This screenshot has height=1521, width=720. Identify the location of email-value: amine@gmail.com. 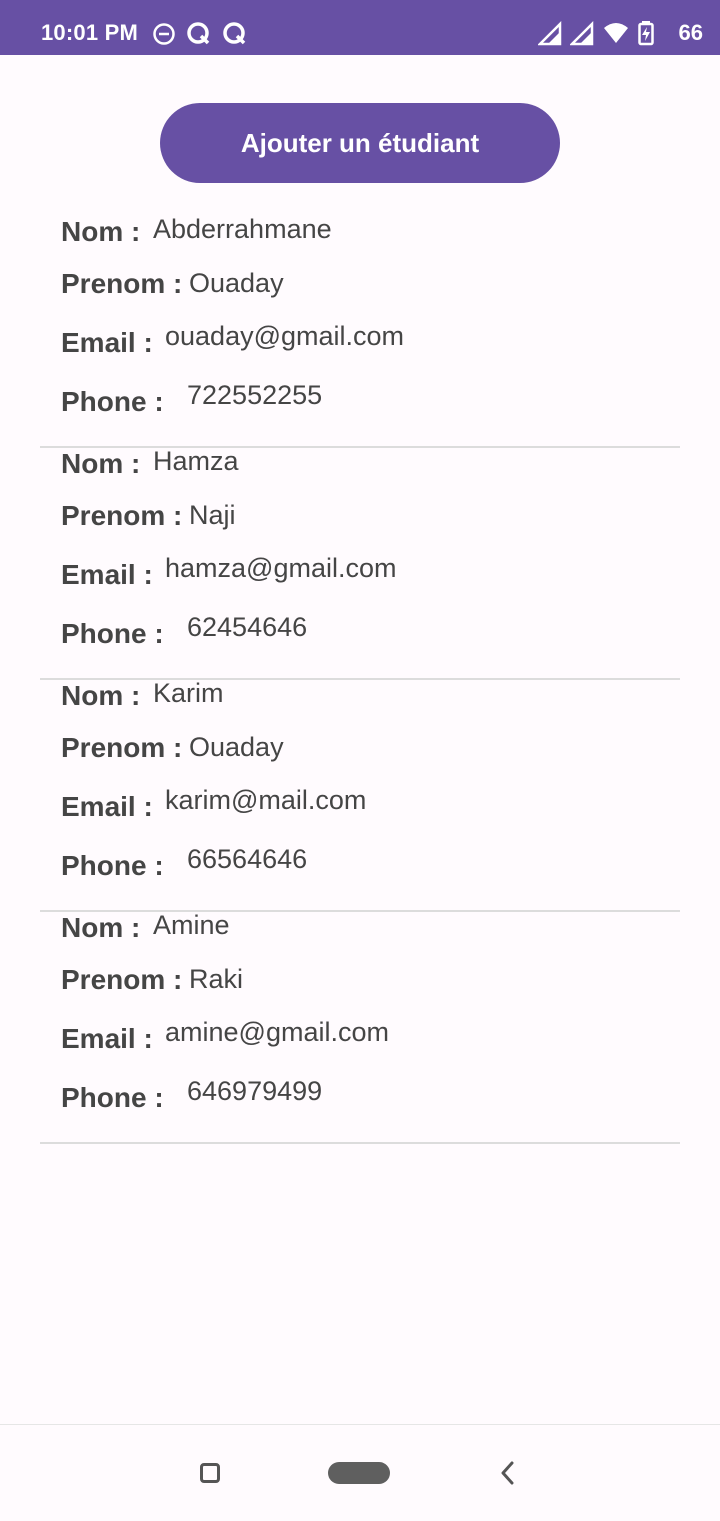
(277, 1032).